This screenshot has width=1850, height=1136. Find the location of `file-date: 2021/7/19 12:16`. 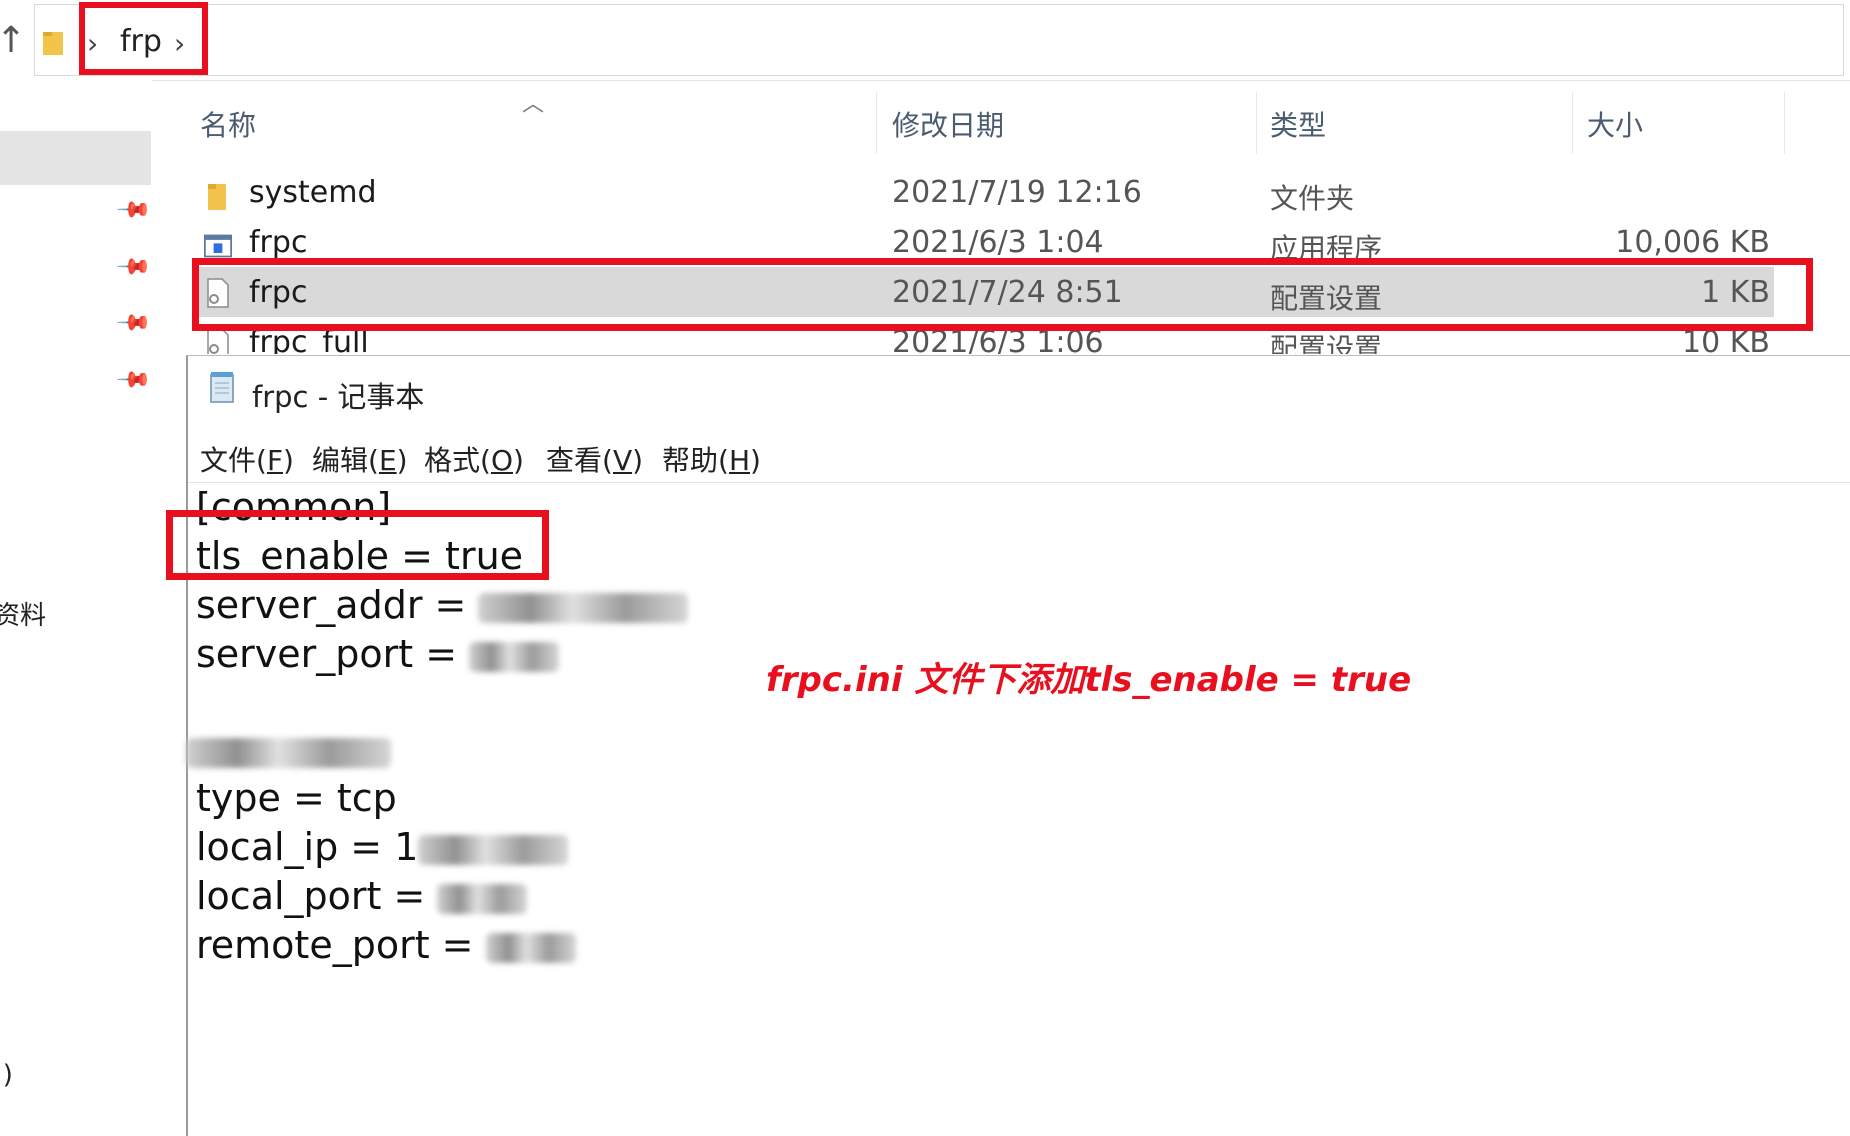

file-date: 2021/7/19 12:16 is located at coordinates (1017, 192).